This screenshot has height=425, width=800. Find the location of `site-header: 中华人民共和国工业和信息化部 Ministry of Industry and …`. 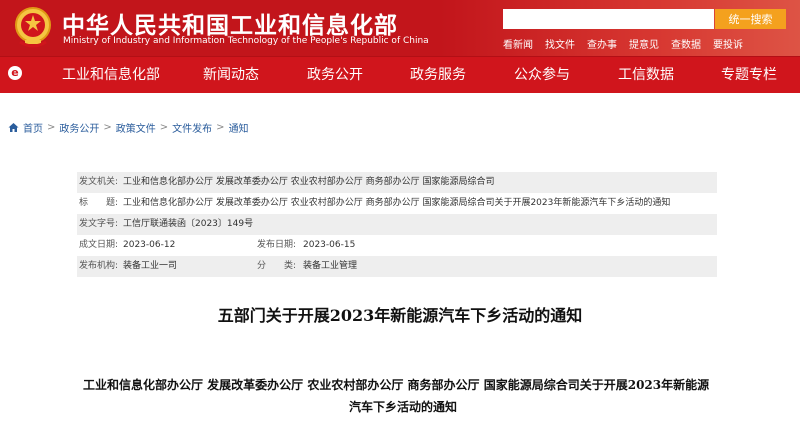

site-header: 中华人民共和国工业和信息化部 Ministry of Industry and … is located at coordinates (400, 28).